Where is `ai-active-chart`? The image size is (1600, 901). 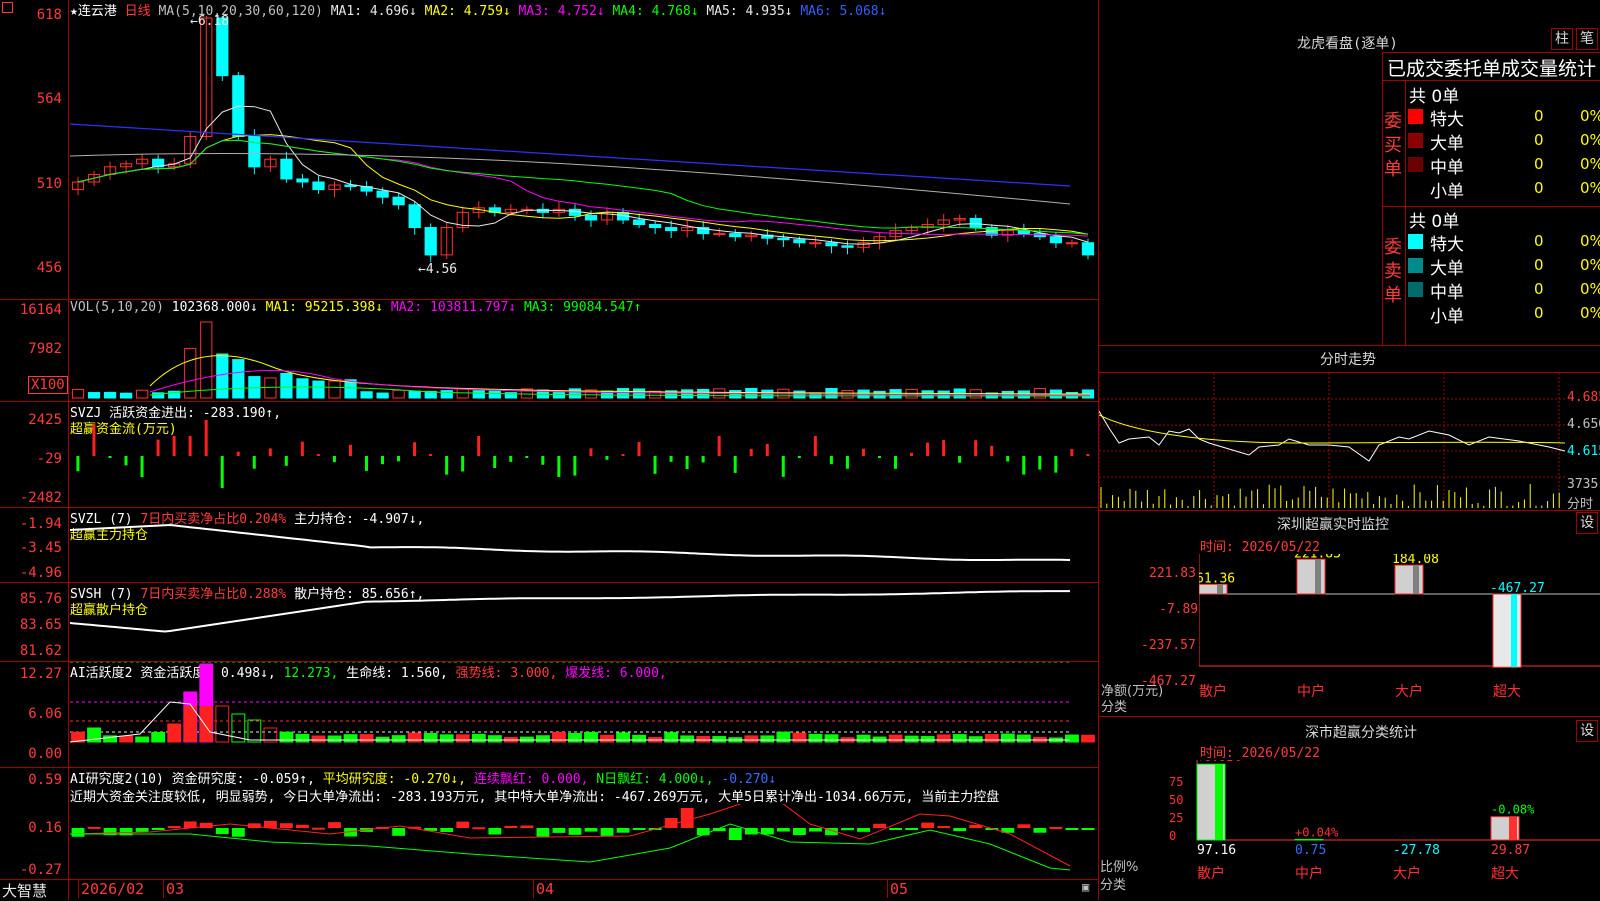 ai-active-chart is located at coordinates (583, 714).